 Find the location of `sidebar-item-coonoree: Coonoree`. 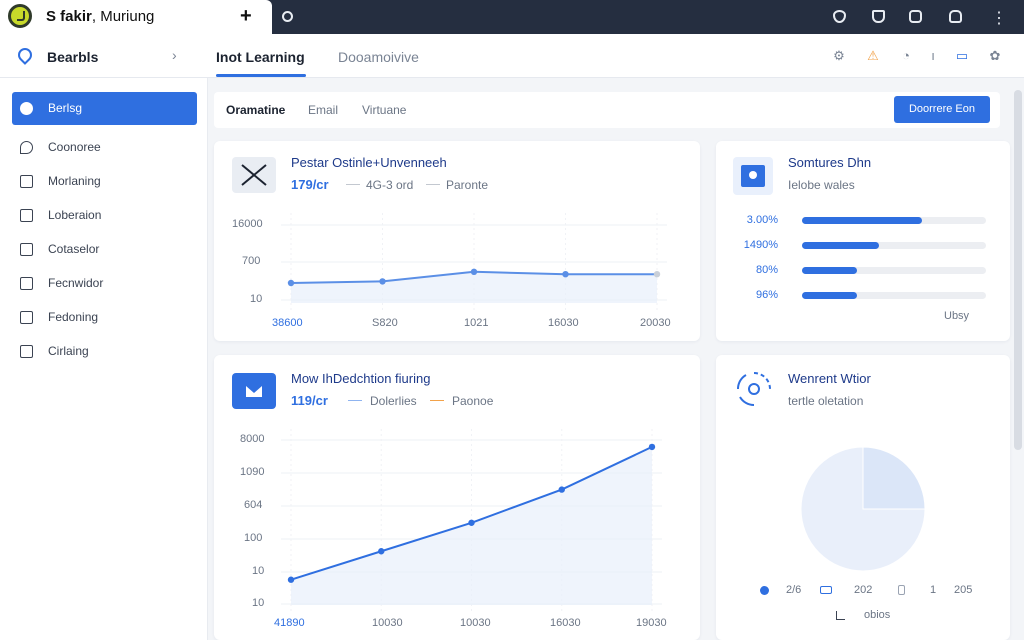

sidebar-item-coonoree: Coonoree is located at coordinates (104, 147).